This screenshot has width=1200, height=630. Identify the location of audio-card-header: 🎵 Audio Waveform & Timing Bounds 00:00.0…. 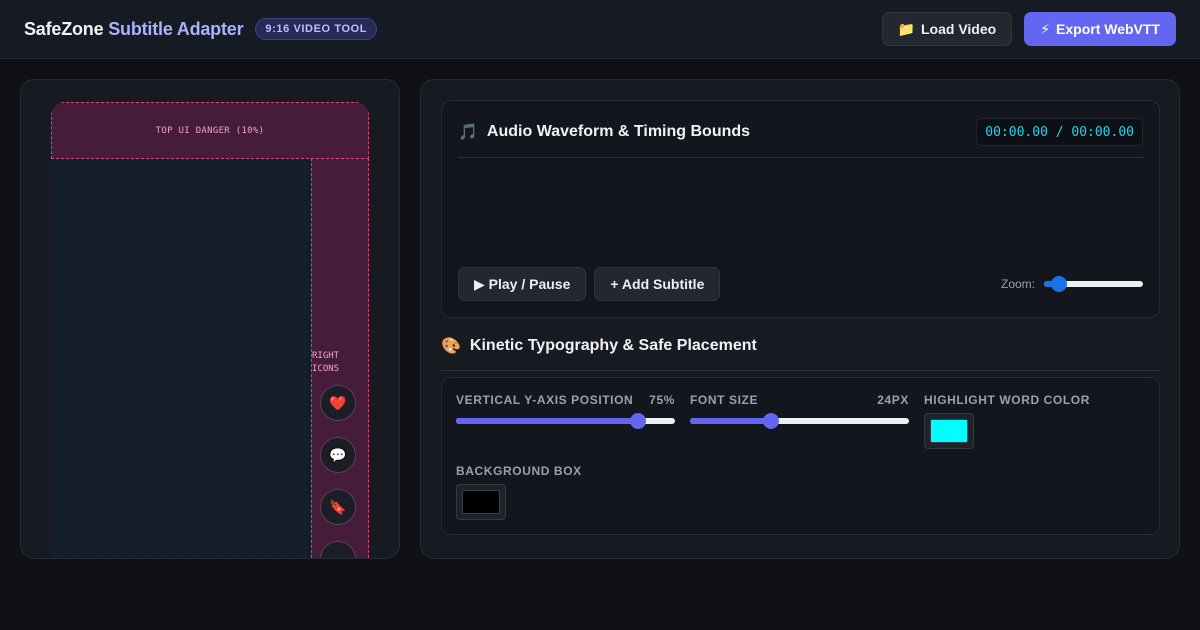
(800, 136).